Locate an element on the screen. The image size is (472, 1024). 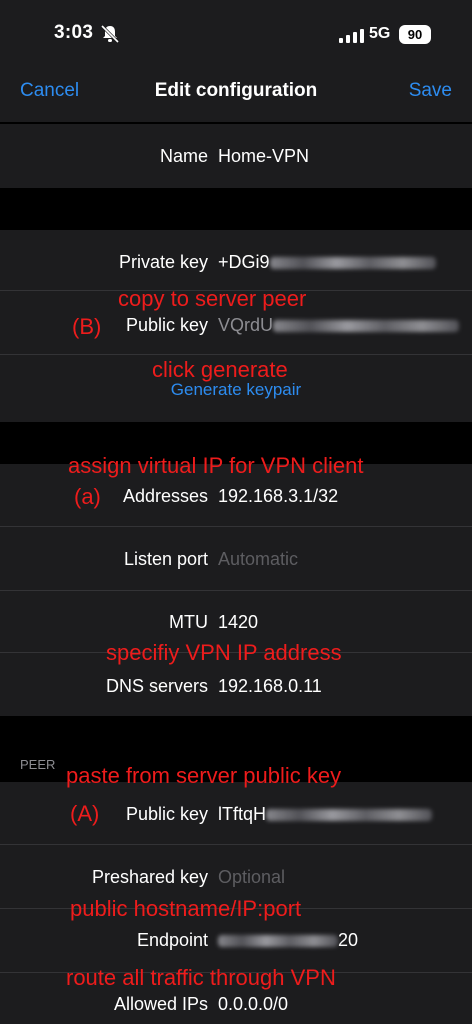
allowed-ips-field: 0.0.0.0/0 is located at coordinates (253, 1004).